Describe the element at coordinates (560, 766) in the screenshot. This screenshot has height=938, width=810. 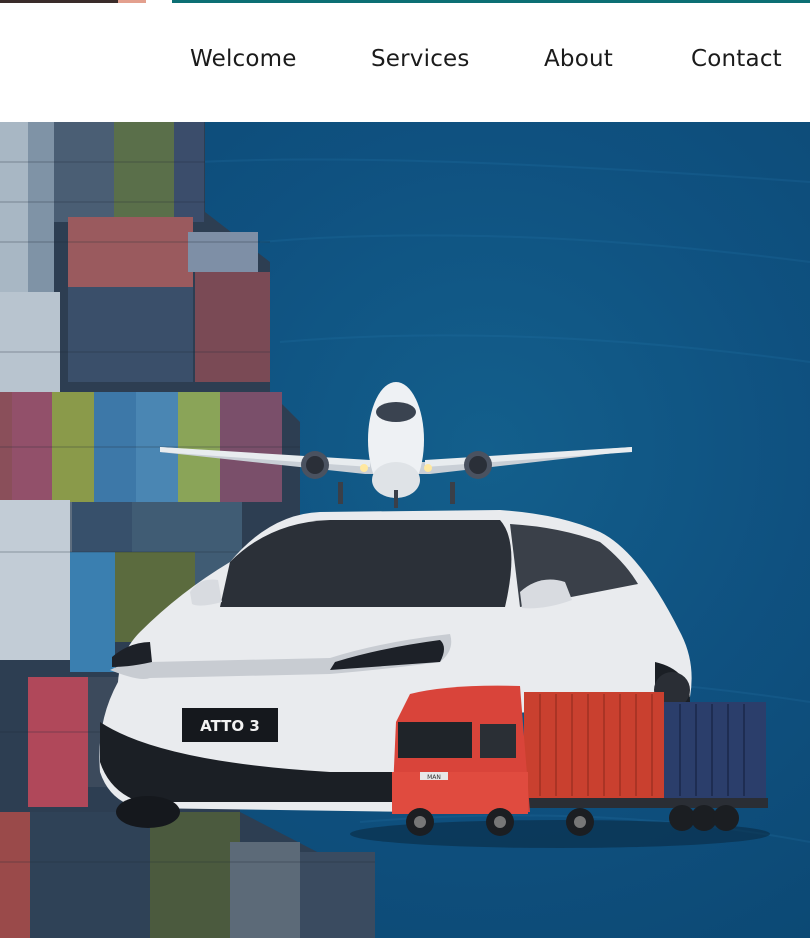
I see `truck-image: MAN` at that location.